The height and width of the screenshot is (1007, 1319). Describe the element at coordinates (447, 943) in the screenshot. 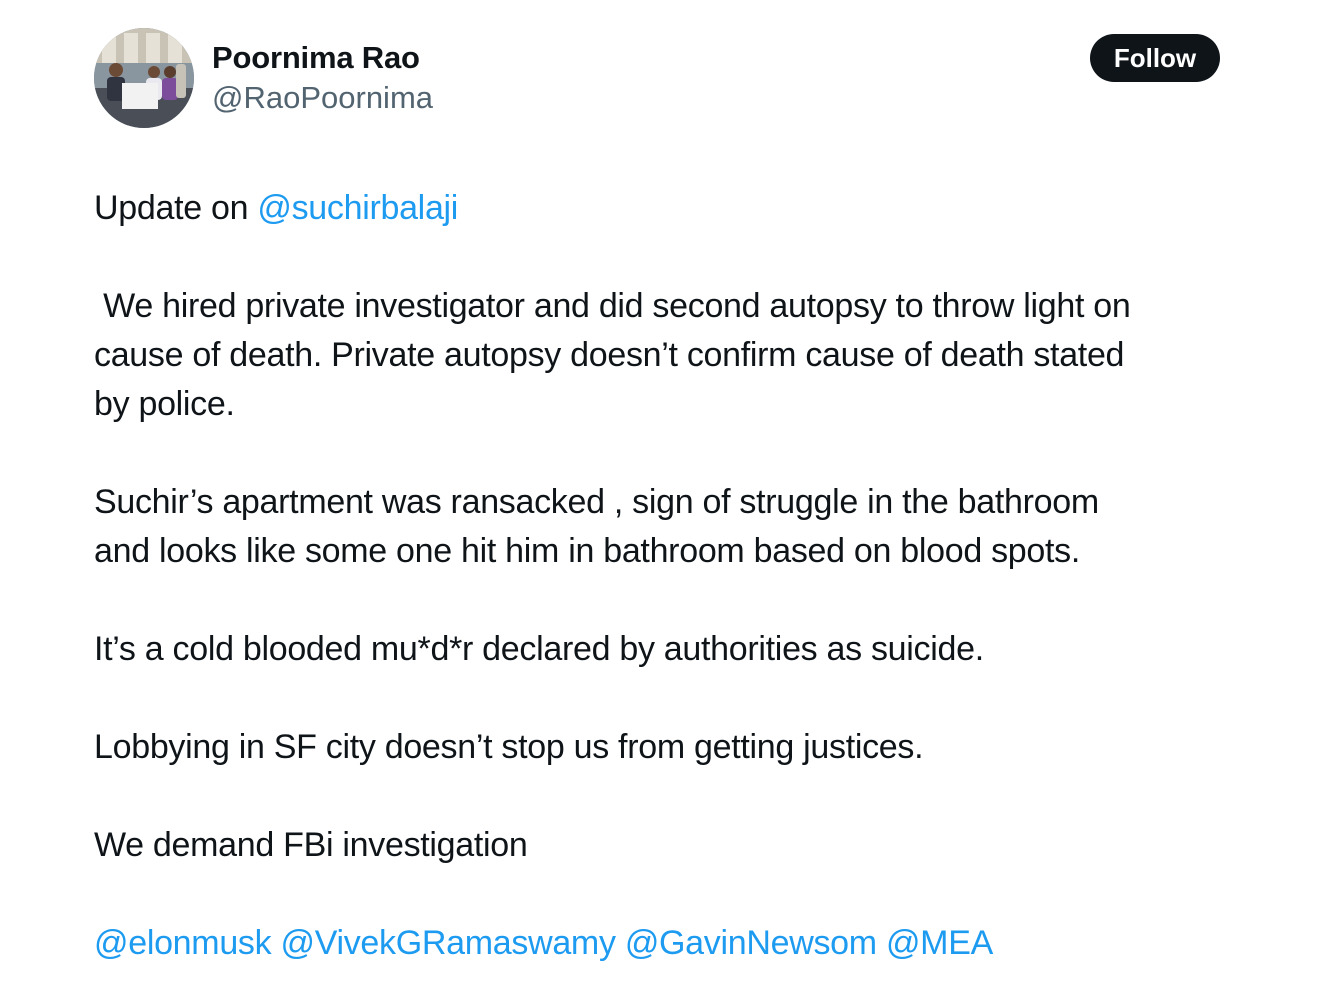

I see `mention-vivekgramaswamy: @VivekGRamaswamy` at that location.